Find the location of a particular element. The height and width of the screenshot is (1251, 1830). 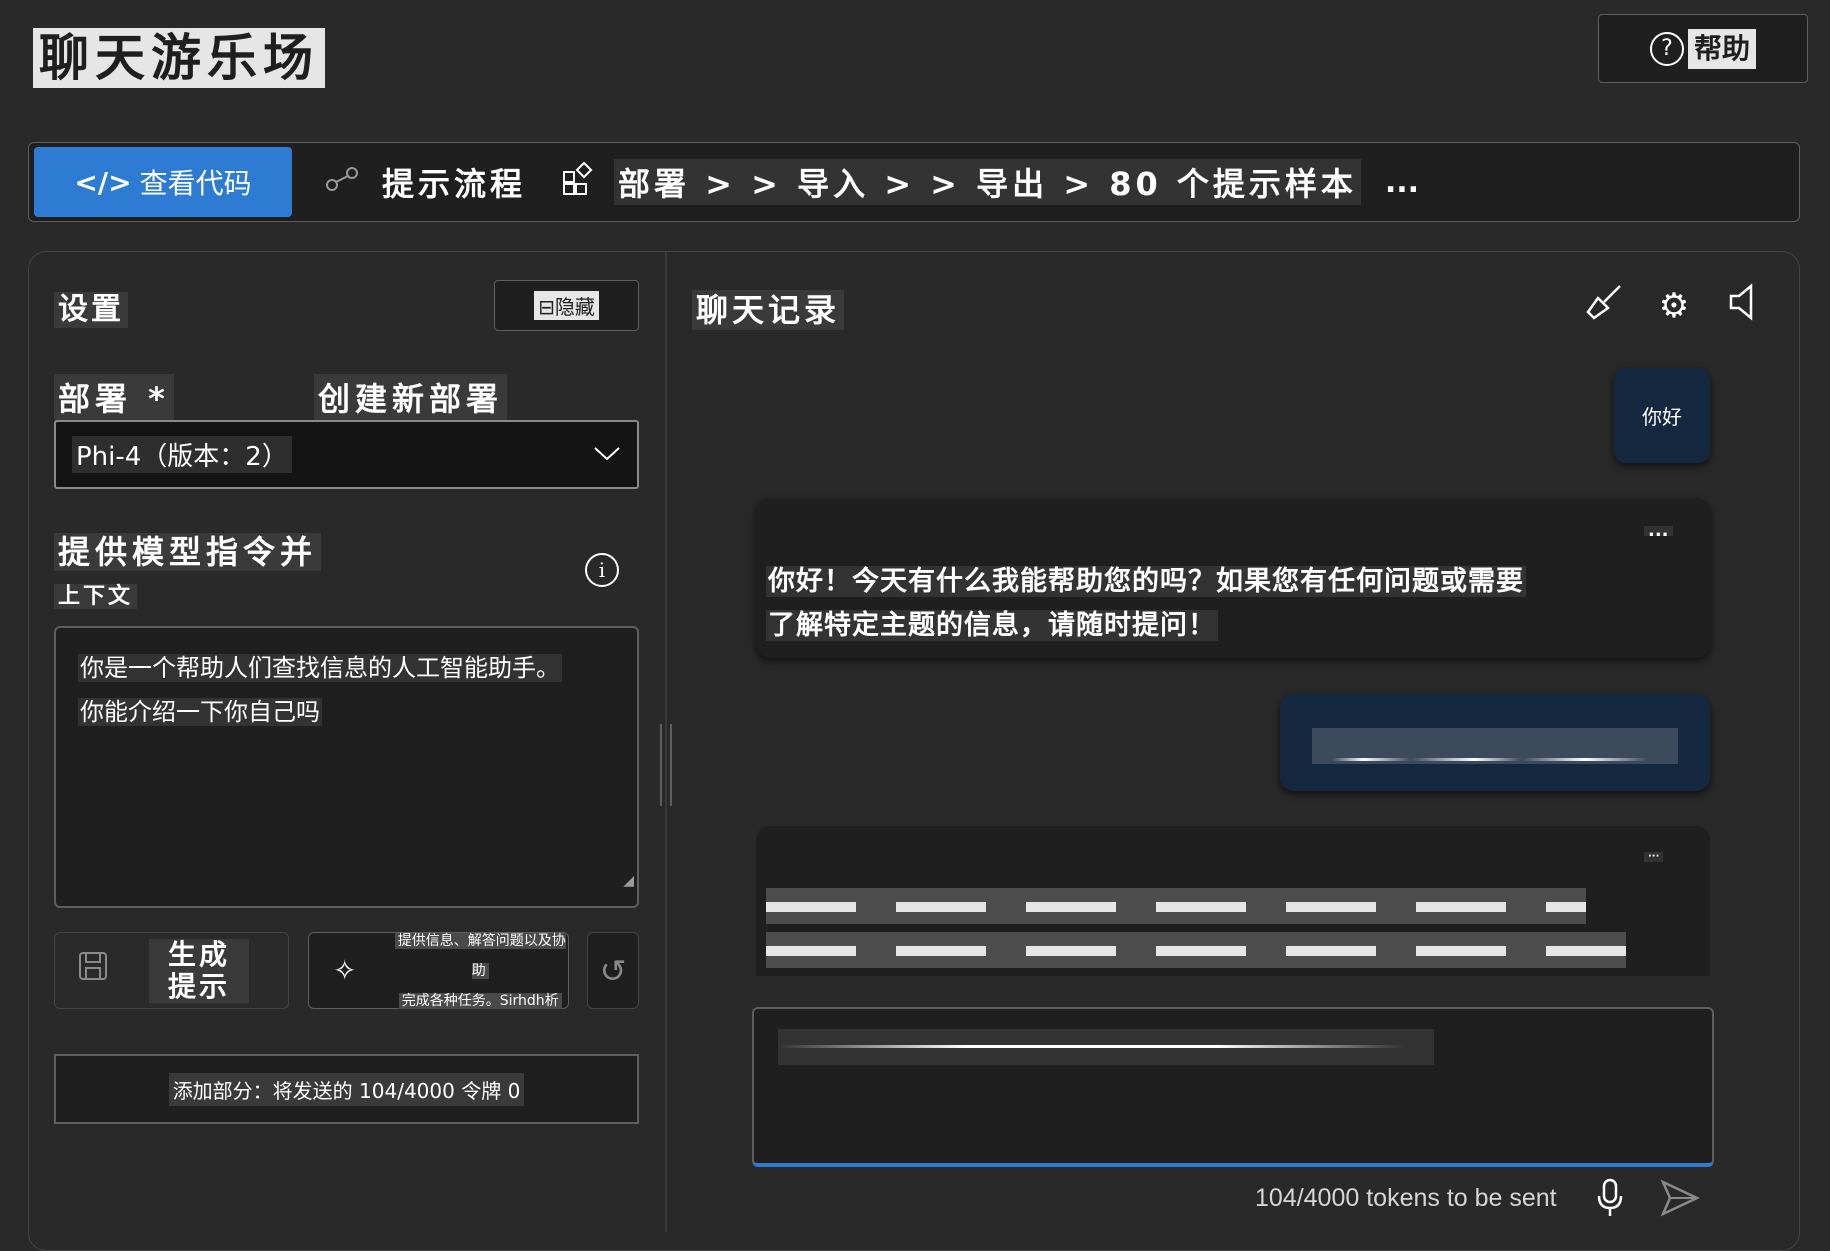

system-message-line-1: 你是一个帮助人们查找信息的人工智能助手。 is located at coordinates (320, 668).